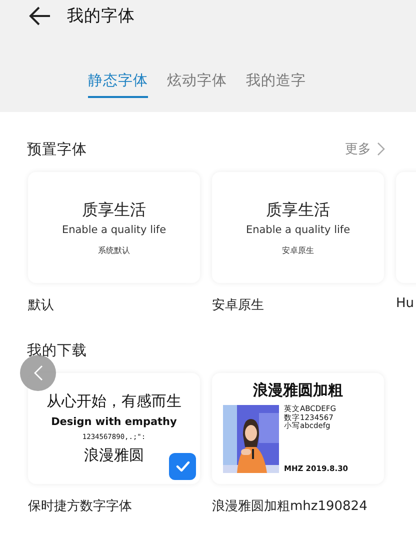 The width and height of the screenshot is (416, 544). Describe the element at coordinates (381, 149) in the screenshot. I see `chevron-right-icon` at that location.